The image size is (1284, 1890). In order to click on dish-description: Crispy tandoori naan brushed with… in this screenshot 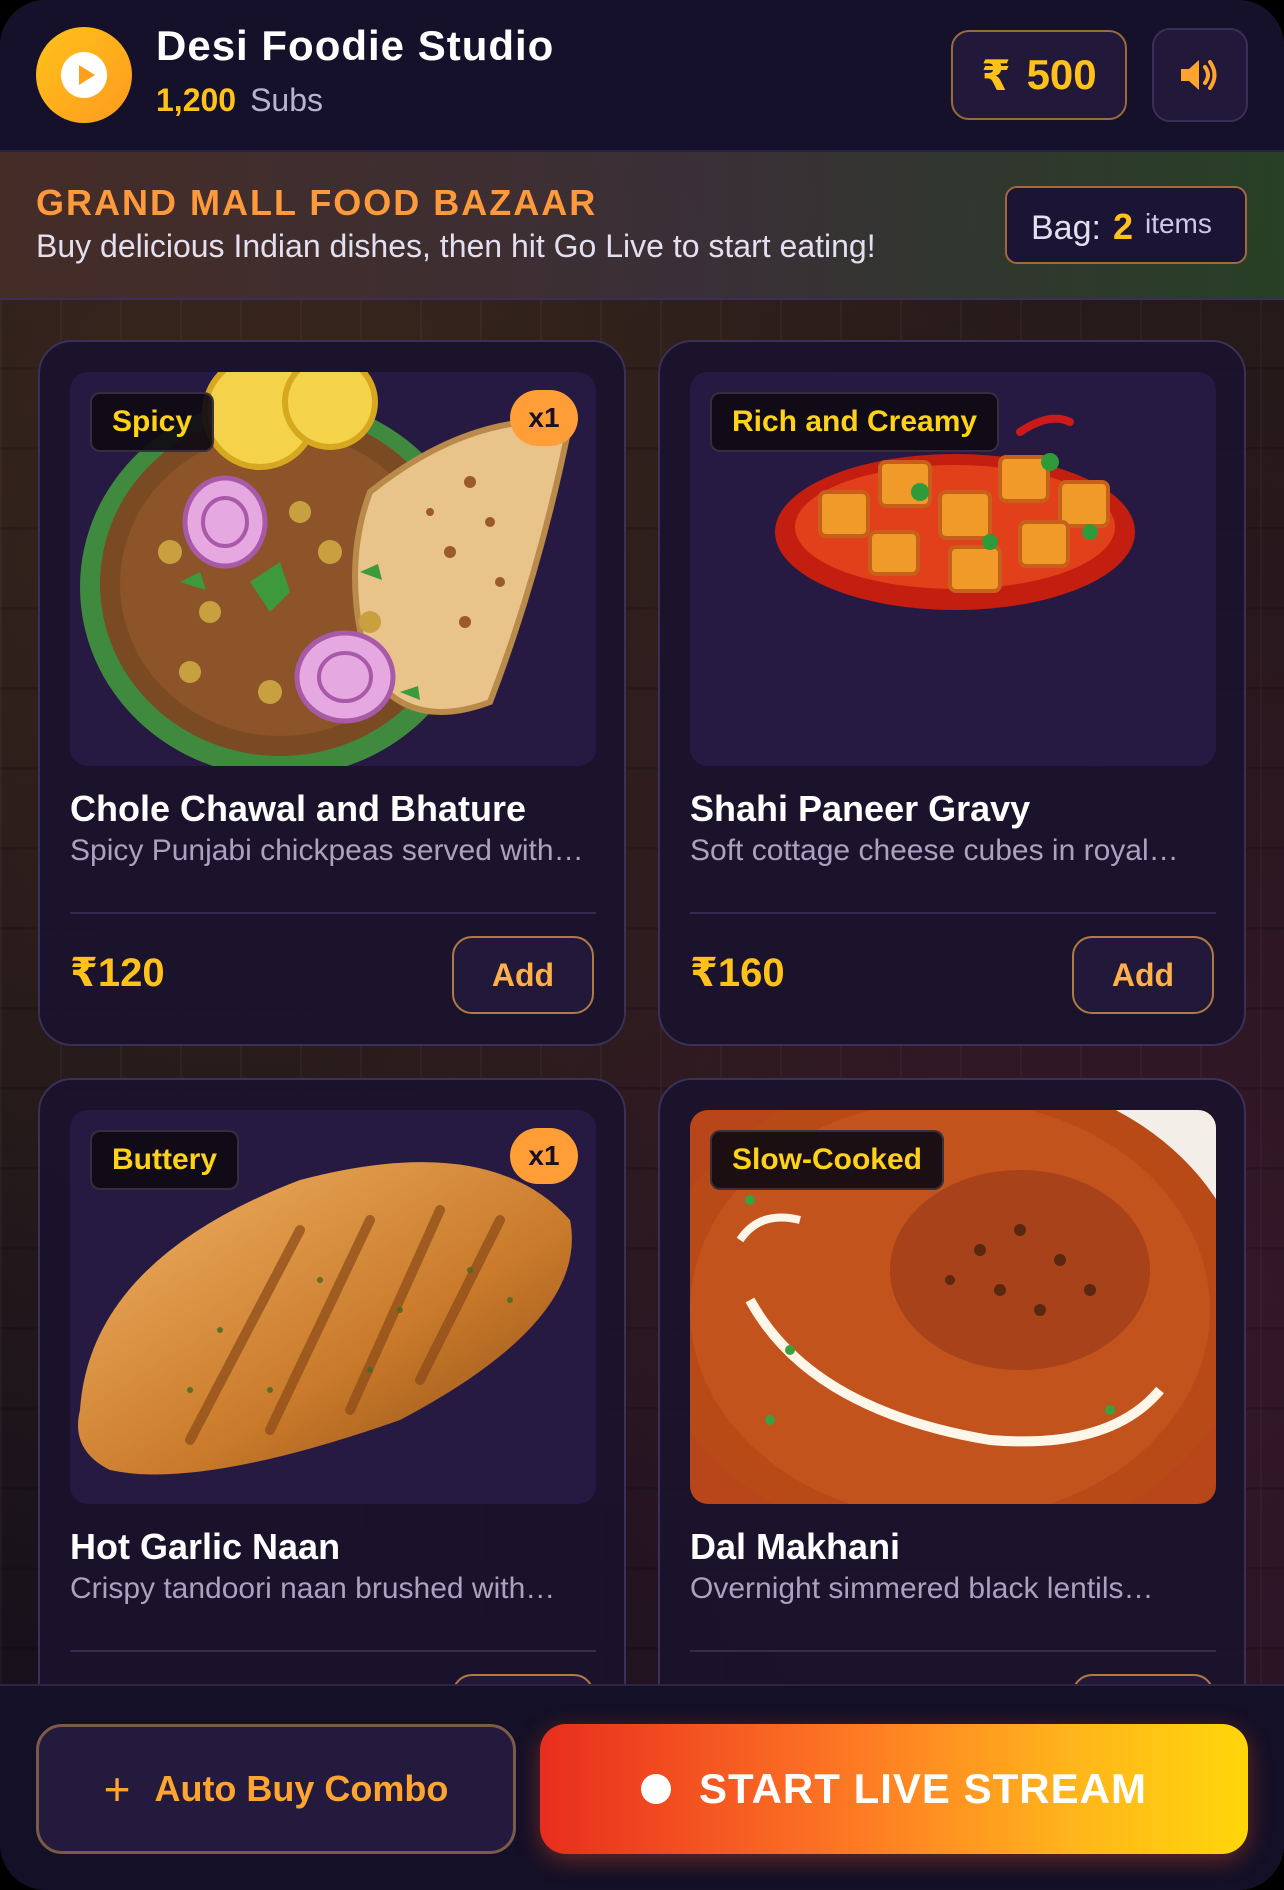, I will do `click(313, 1588)`.